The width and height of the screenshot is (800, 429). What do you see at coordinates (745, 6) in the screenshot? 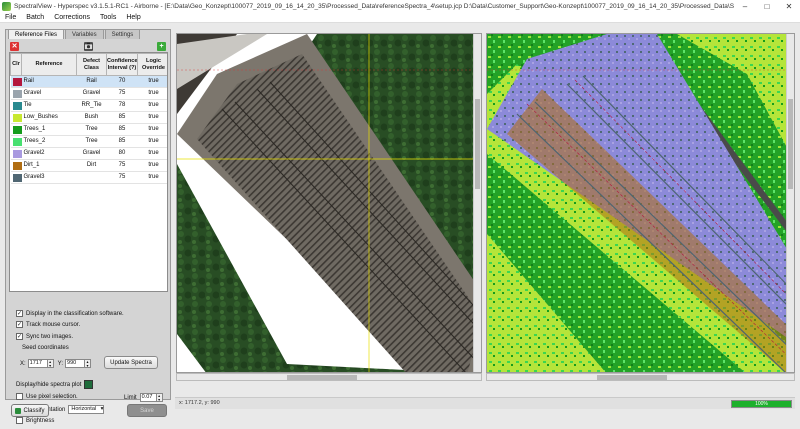
I see `minimize-button: –` at bounding box center [745, 6].